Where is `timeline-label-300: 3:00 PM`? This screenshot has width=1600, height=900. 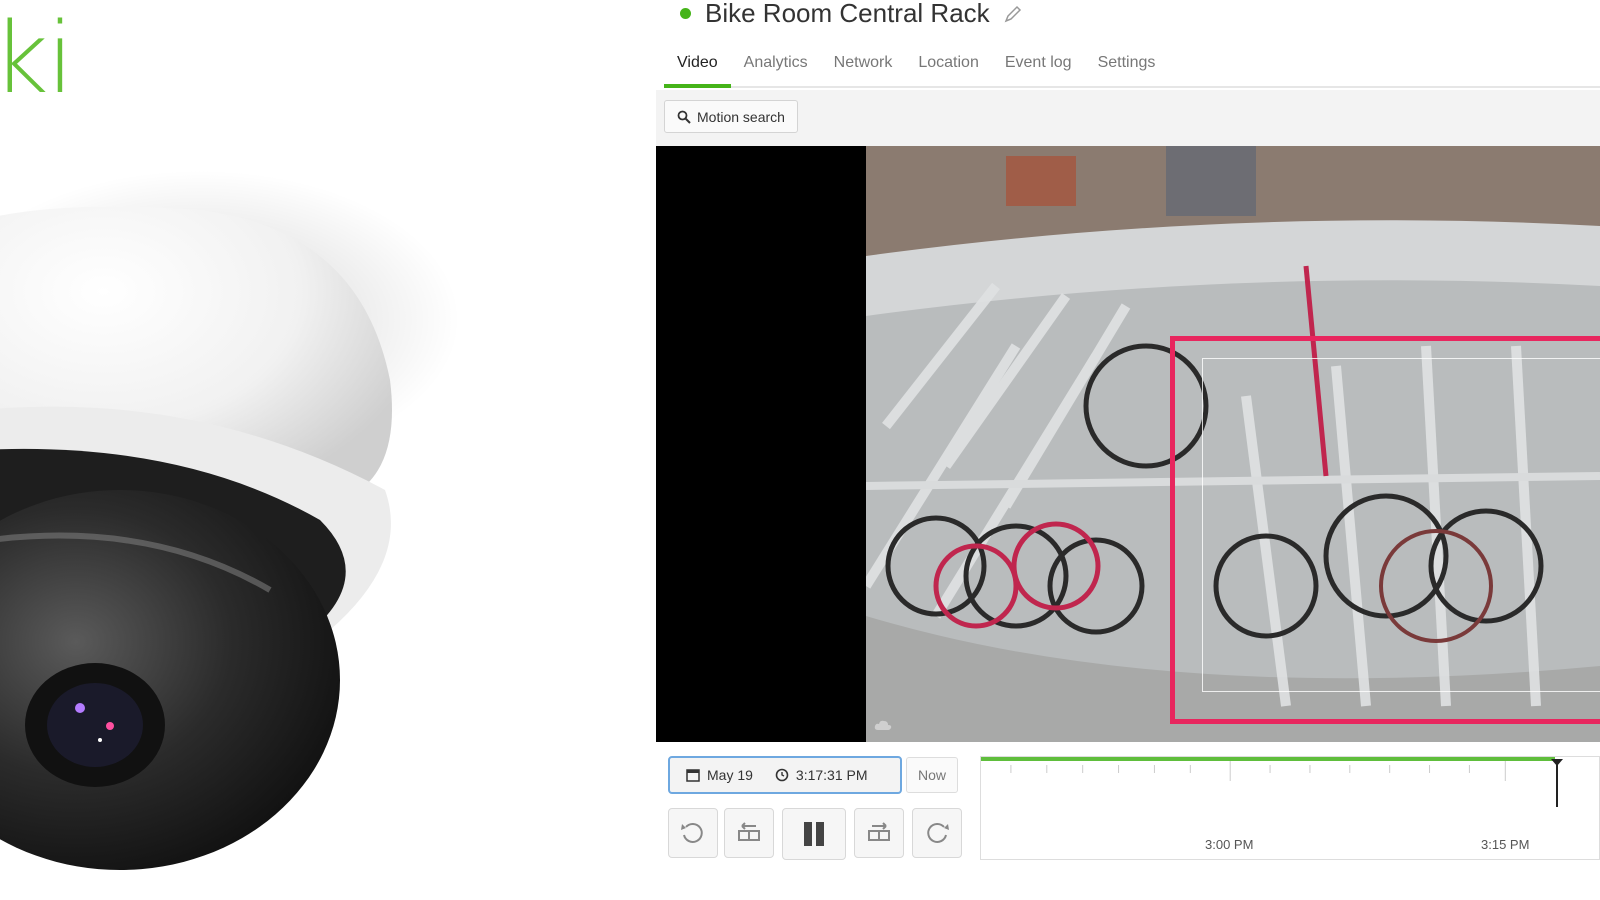 timeline-label-300: 3:00 PM is located at coordinates (1229, 844).